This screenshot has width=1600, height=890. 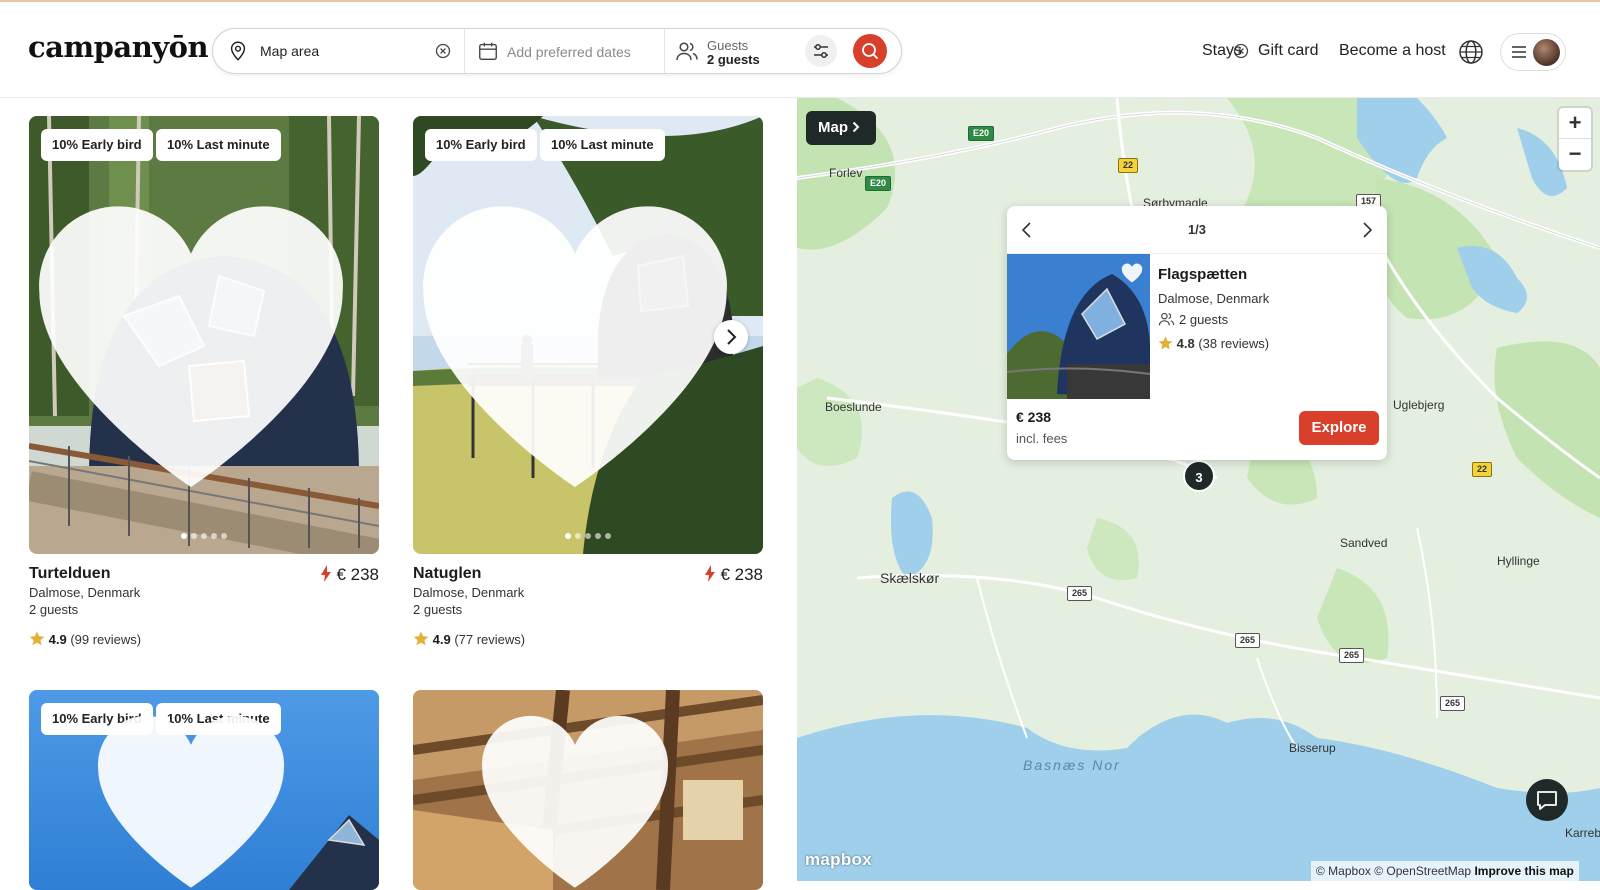 I want to click on dates-input: Add preferred dates, so click(x=569, y=52).